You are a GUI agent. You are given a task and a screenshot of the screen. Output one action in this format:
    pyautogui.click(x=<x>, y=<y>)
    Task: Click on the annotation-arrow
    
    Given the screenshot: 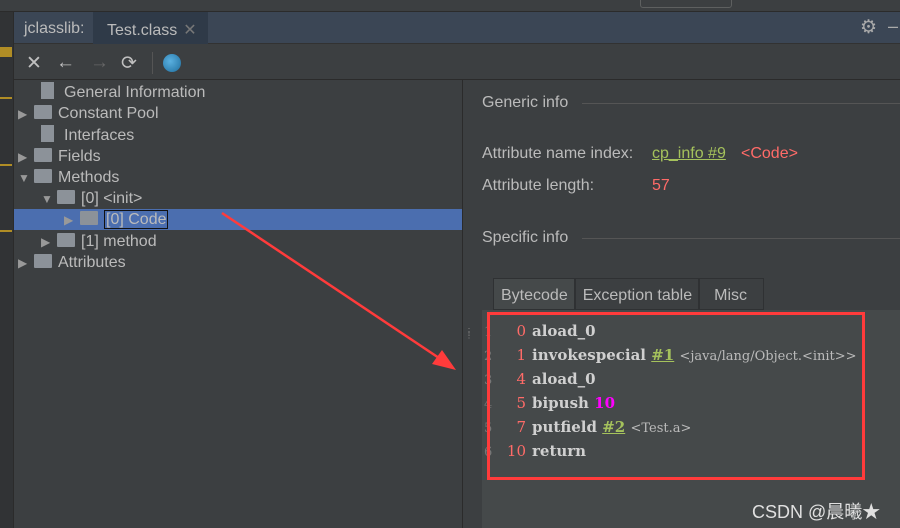 What is the action you would take?
    pyautogui.click(x=338, y=290)
    